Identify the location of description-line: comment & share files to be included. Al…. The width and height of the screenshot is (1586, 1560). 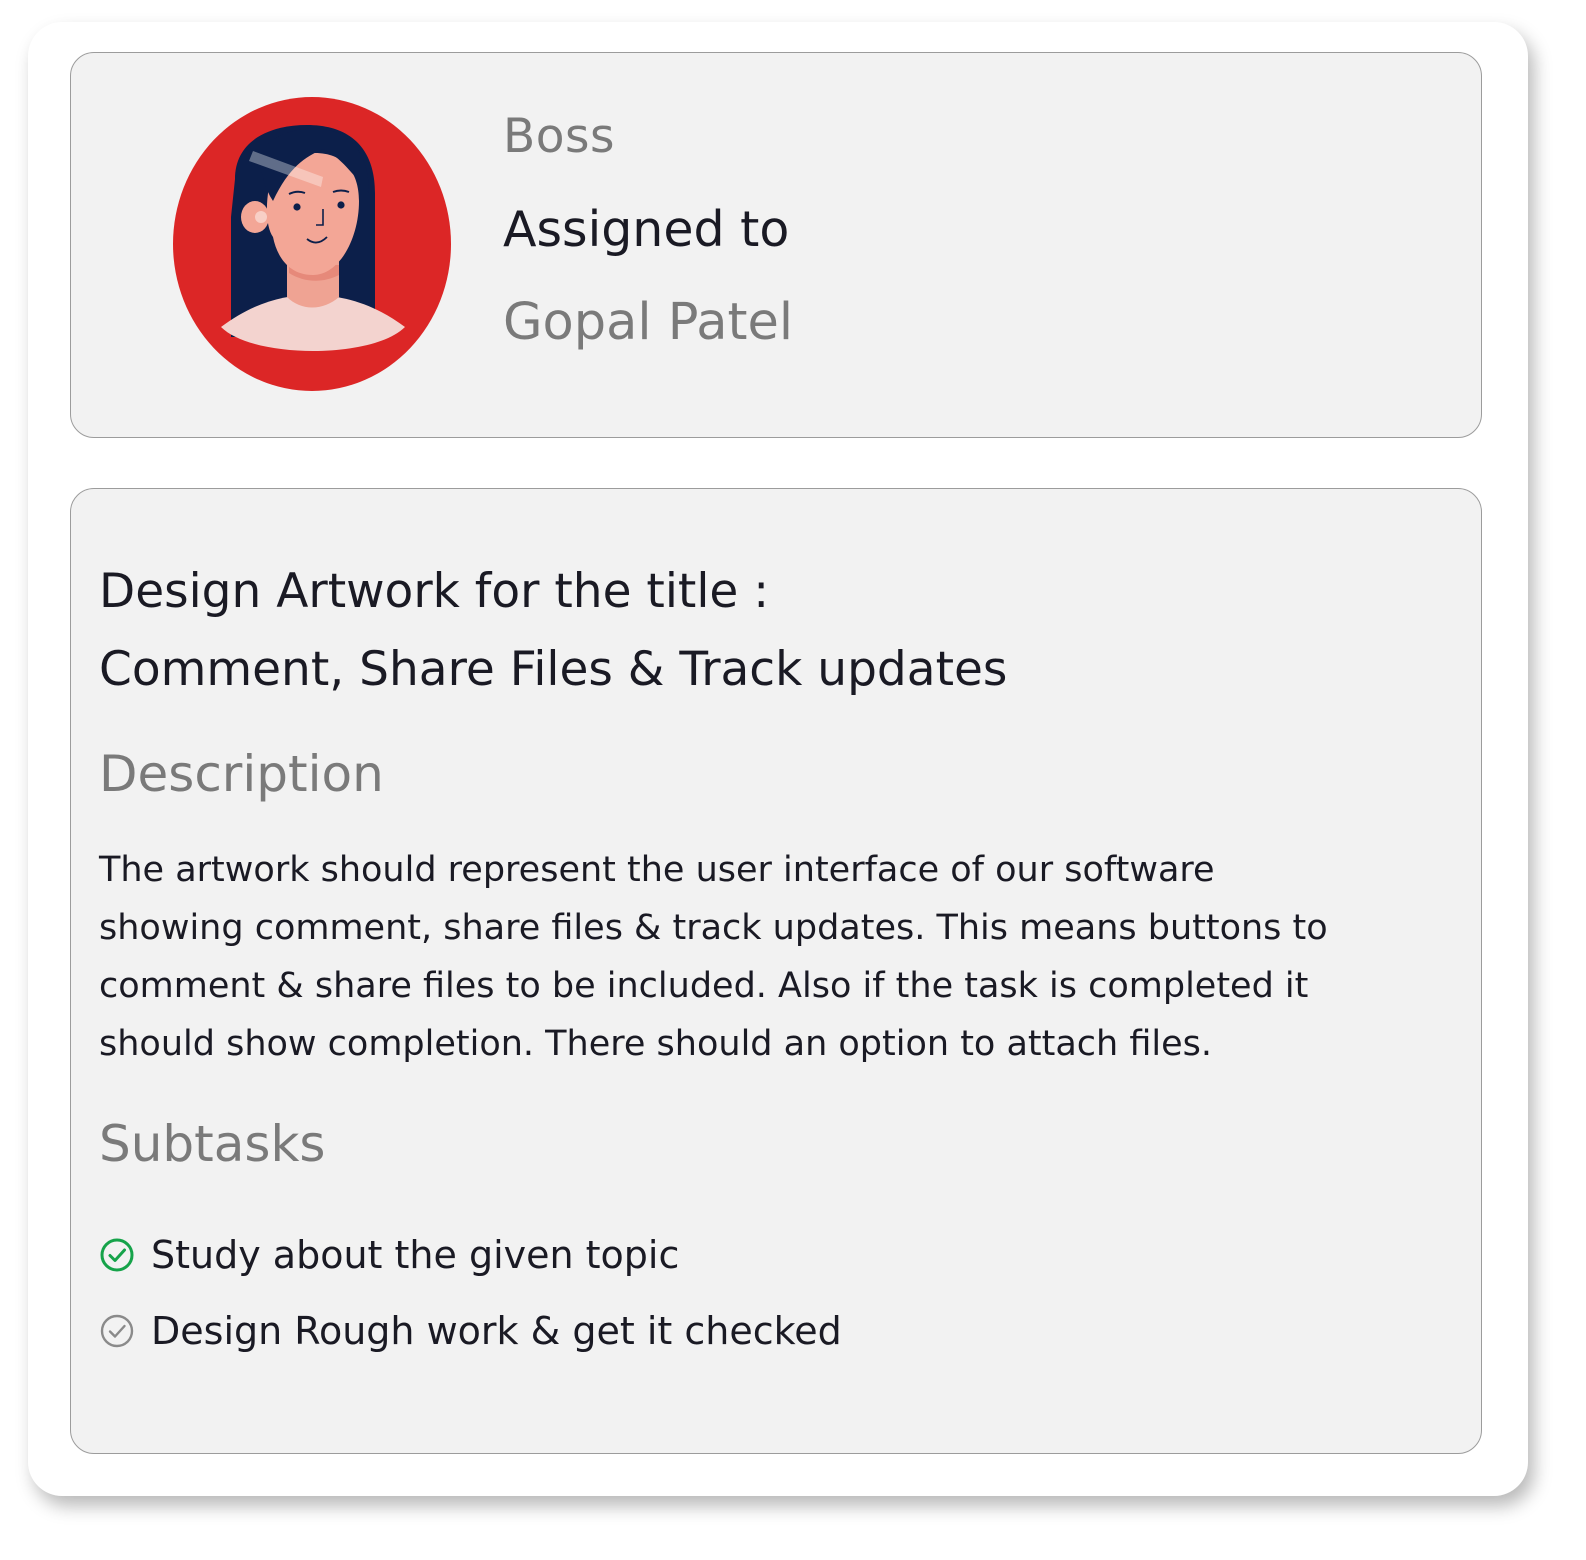
(704, 986).